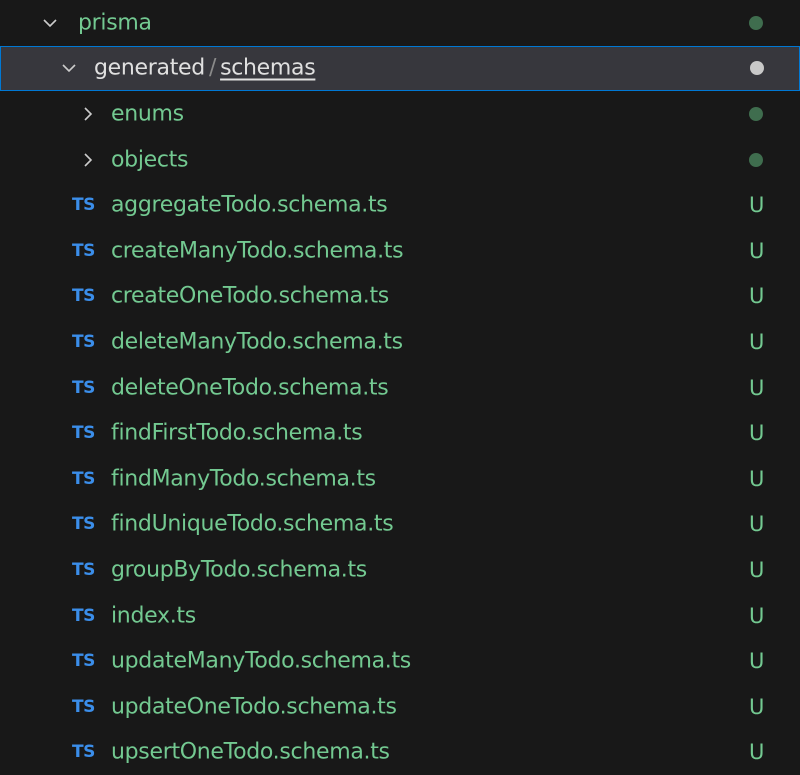 The height and width of the screenshot is (775, 800). Describe the element at coordinates (400, 707) in the screenshot. I see `file-item: TS updateOneTodo.schema.ts U` at that location.